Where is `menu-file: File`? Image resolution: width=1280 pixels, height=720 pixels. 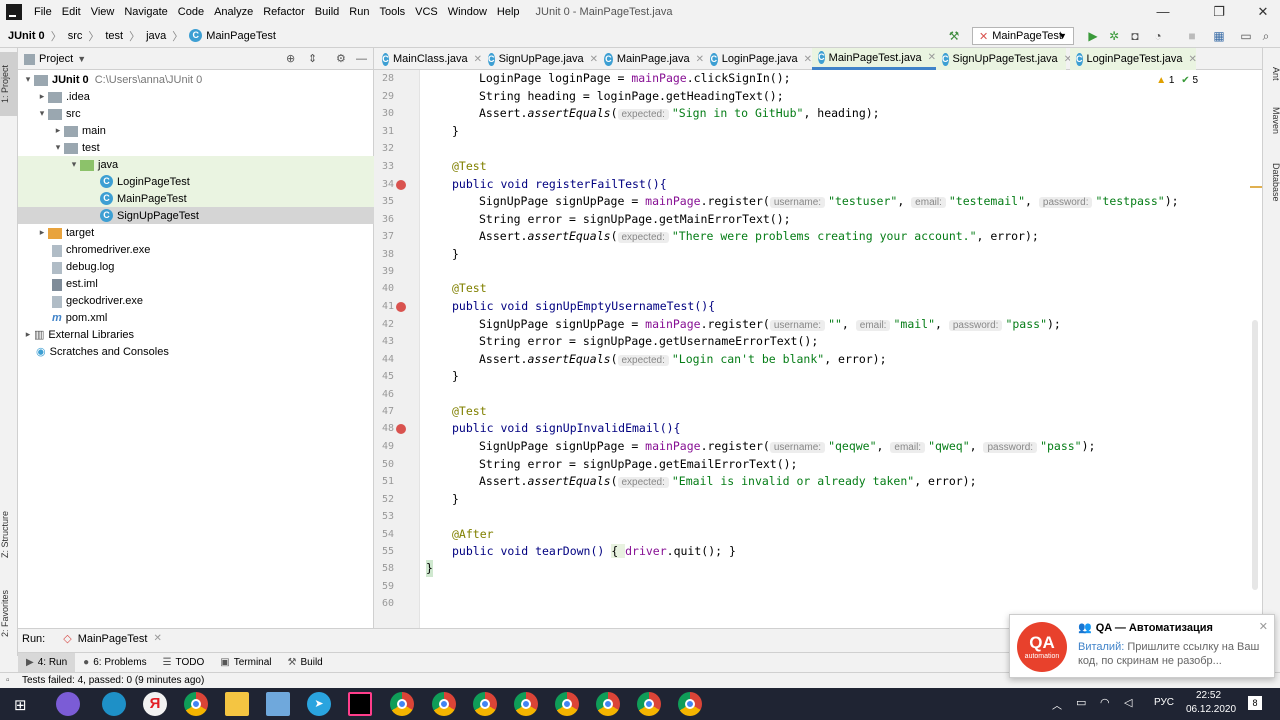 menu-file: File is located at coordinates (44, 12).